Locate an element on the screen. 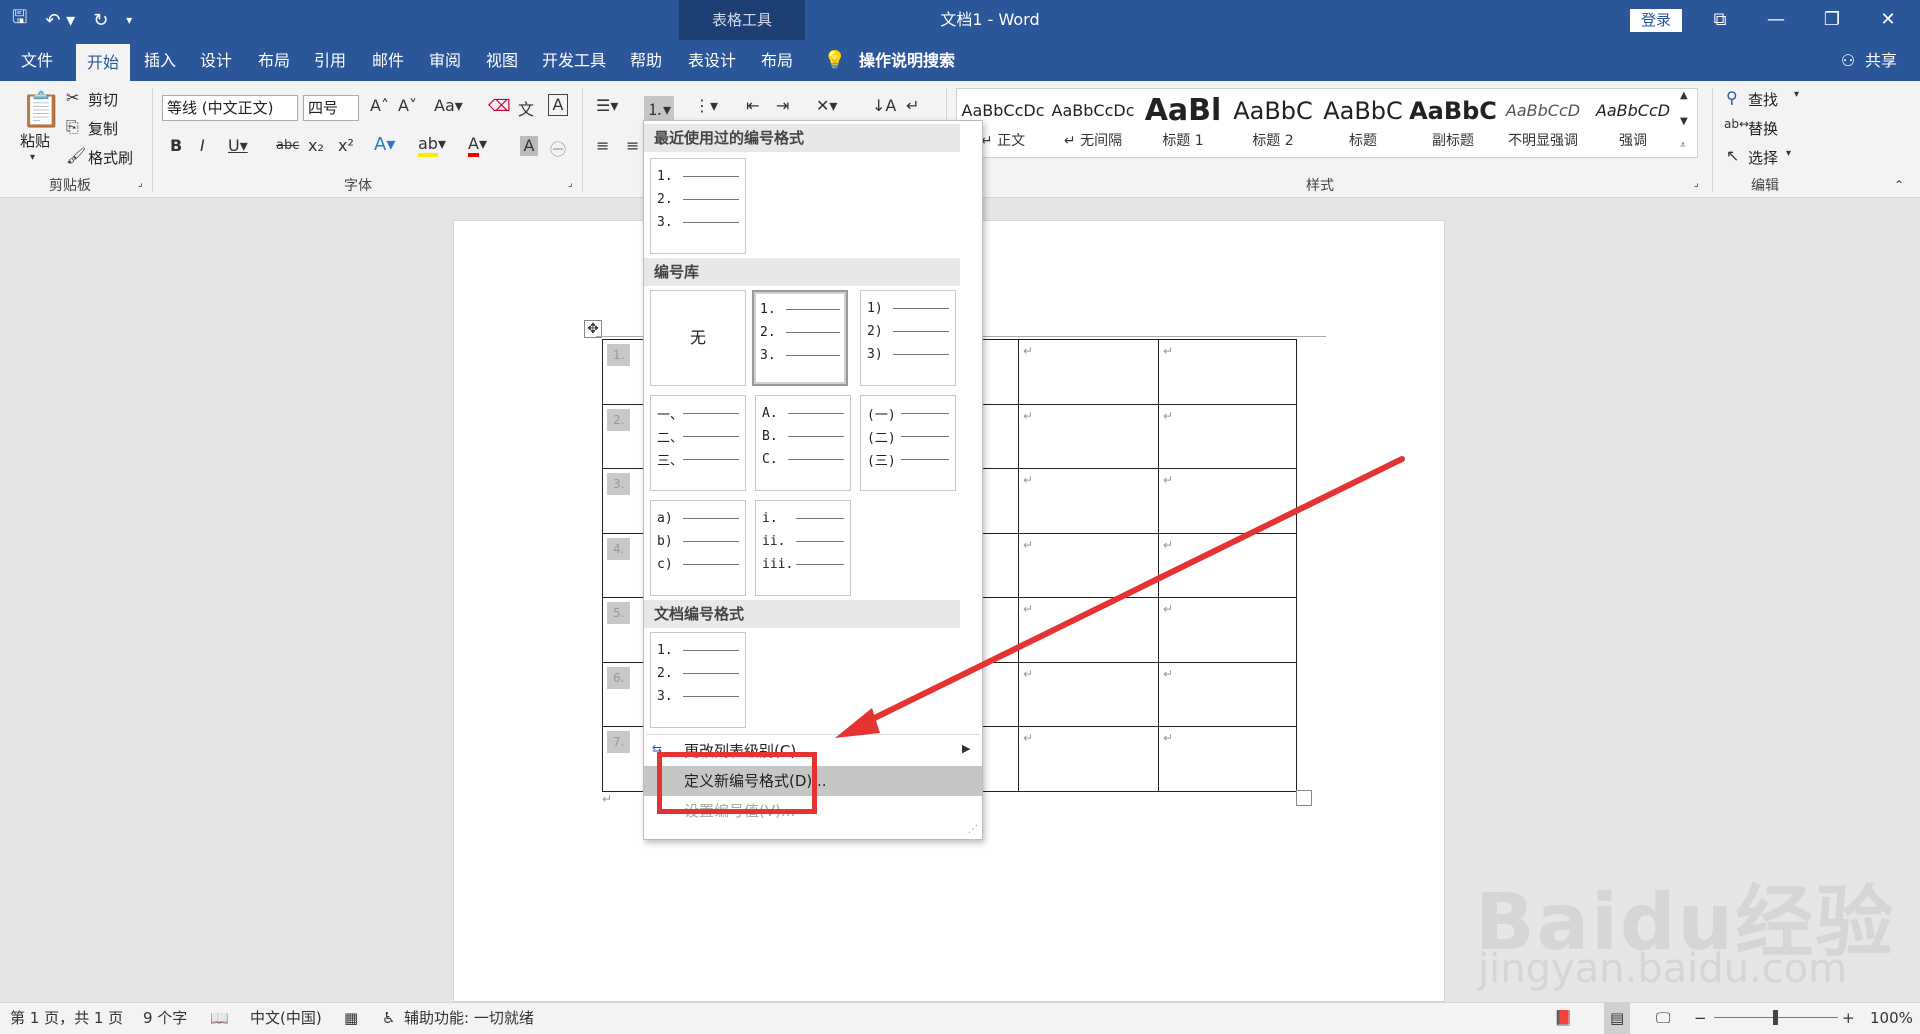 The image size is (1920, 1034). accessibility-icon: ♿ is located at coordinates (388, 1018).